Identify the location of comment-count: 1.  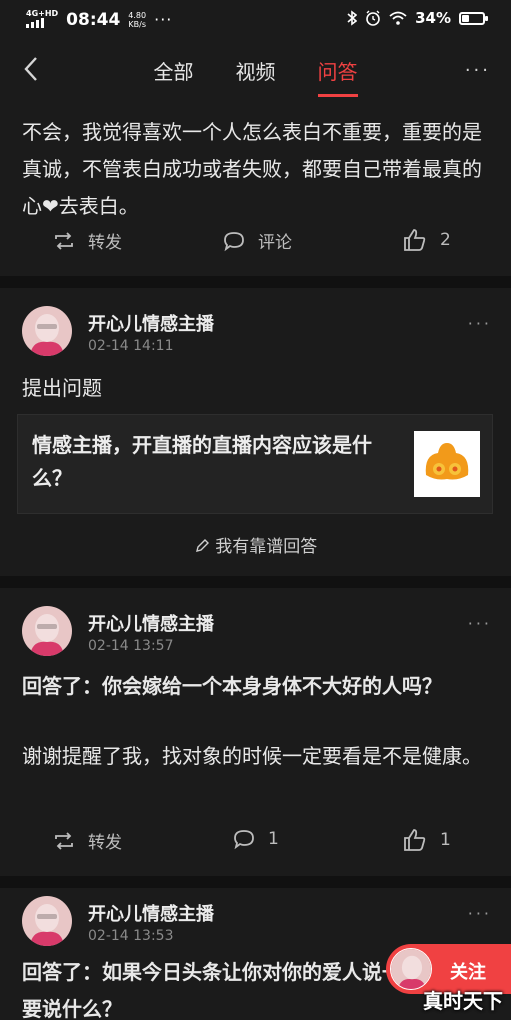
(273, 839).